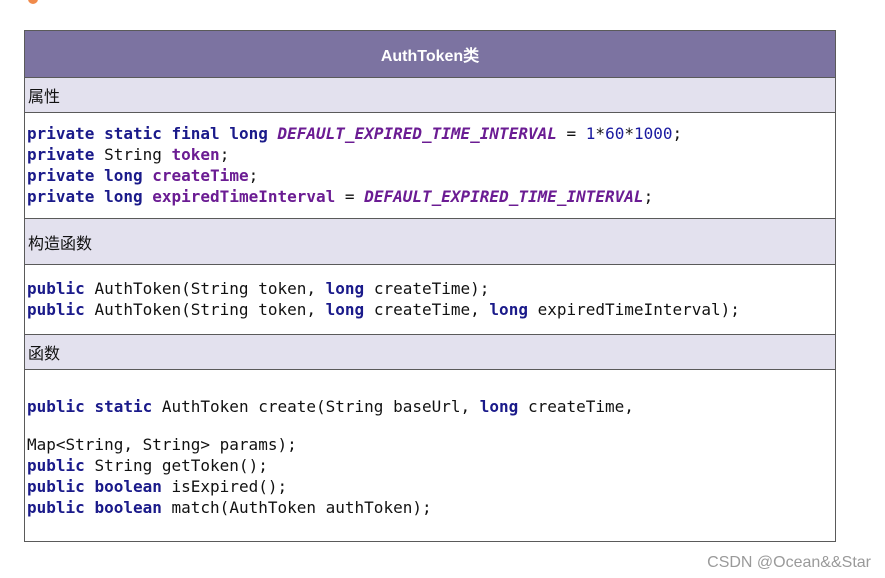 The height and width of the screenshot is (578, 885). I want to click on functions-section-header: 函数, so click(430, 352).